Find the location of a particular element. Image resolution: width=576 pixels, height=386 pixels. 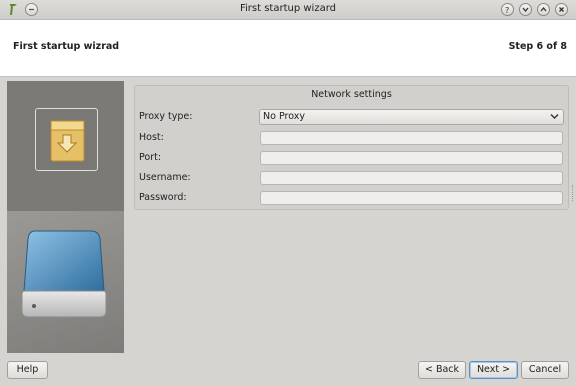

back-button: < Back is located at coordinates (442, 370).